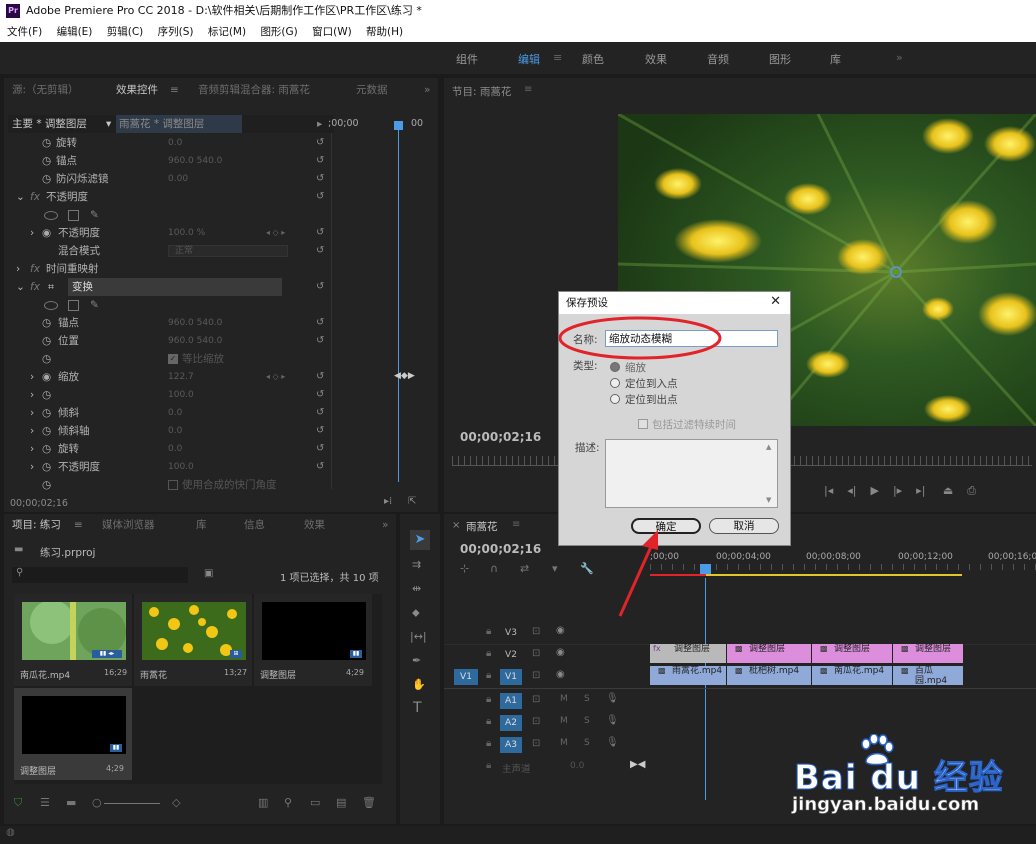 Image resolution: width=1036 pixels, height=844 pixels. Describe the element at coordinates (176, 32) in the screenshot. I see `menu-sequence: 序列(S)` at that location.